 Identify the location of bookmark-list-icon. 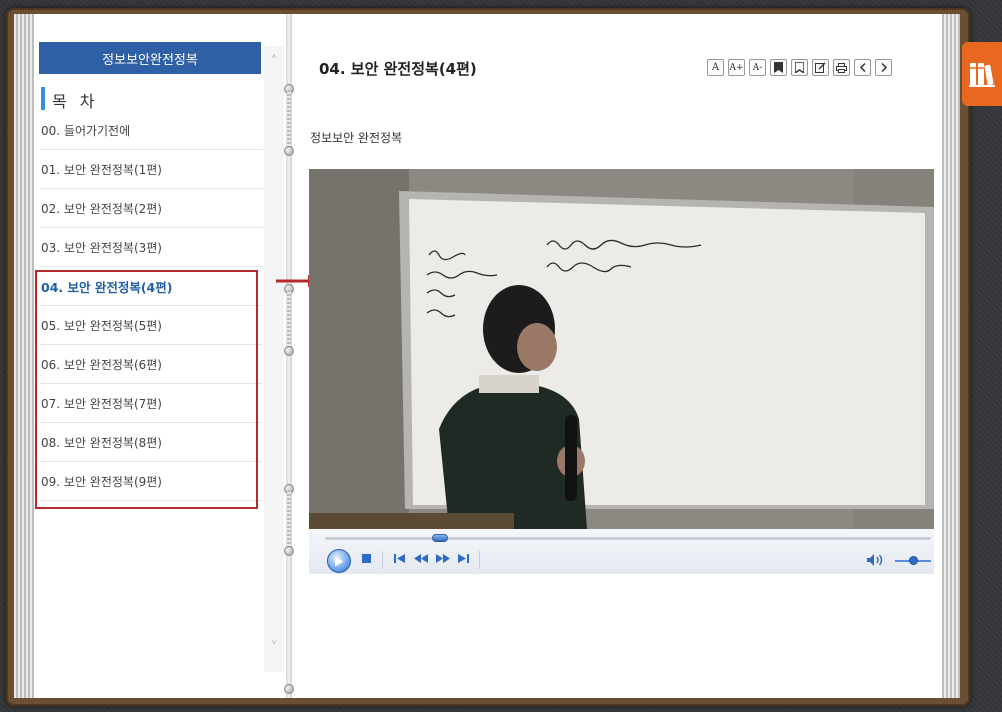
(799, 67).